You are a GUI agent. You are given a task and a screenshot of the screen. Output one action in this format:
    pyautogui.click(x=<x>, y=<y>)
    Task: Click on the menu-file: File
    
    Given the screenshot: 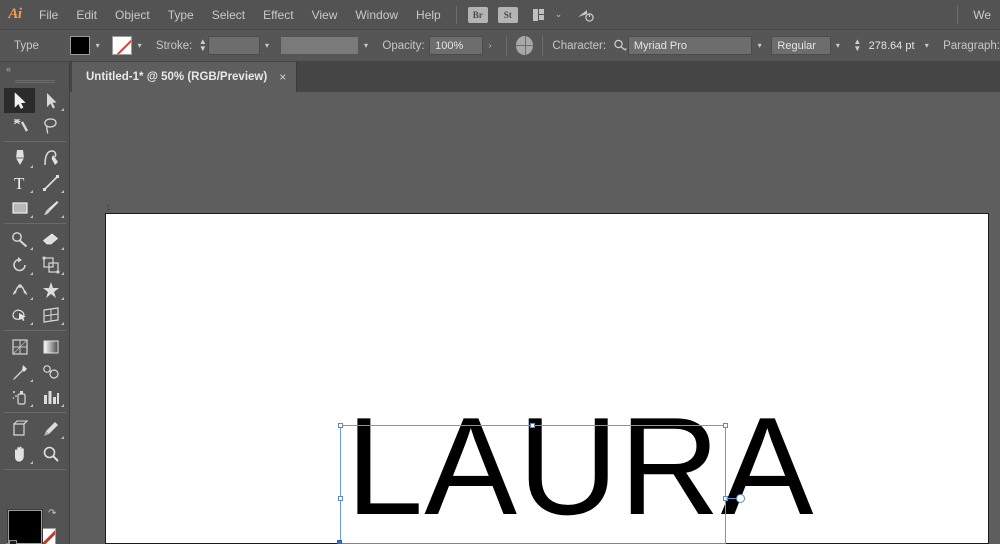 What is the action you would take?
    pyautogui.click(x=48, y=15)
    